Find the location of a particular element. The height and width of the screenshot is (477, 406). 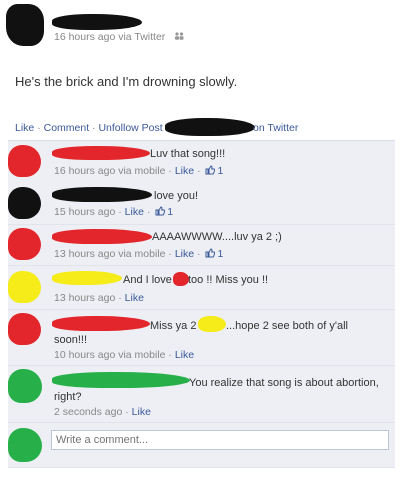

comment-6-like: Like is located at coordinates (141, 412).